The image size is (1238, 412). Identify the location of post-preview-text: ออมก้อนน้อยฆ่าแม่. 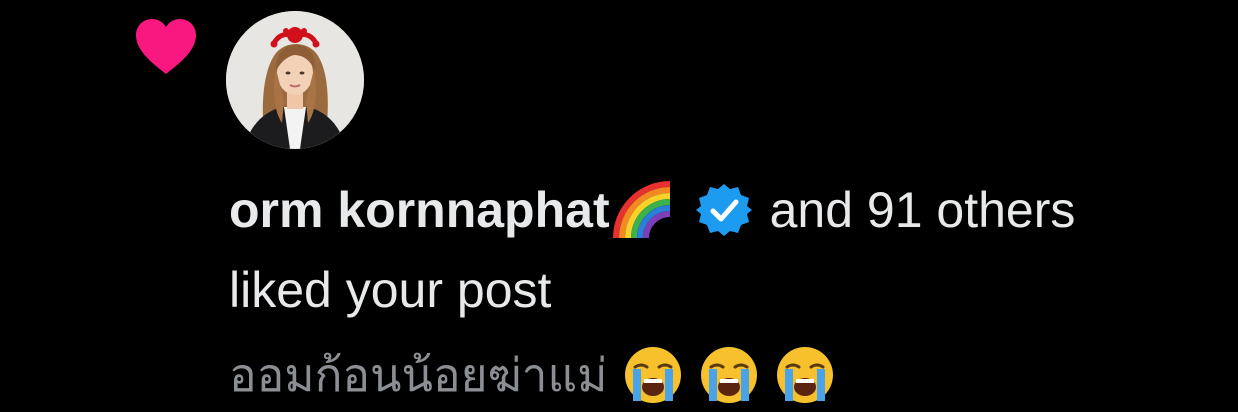
(418, 375).